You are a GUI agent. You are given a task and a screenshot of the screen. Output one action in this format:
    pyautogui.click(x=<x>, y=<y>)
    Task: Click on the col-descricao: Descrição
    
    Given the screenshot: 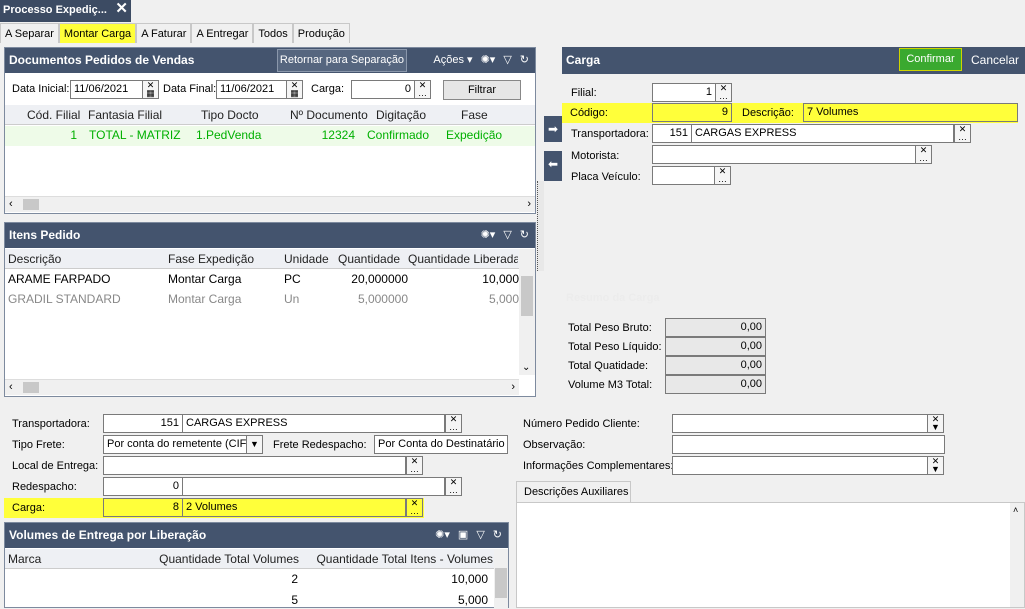 What is the action you would take?
    pyautogui.click(x=88, y=259)
    